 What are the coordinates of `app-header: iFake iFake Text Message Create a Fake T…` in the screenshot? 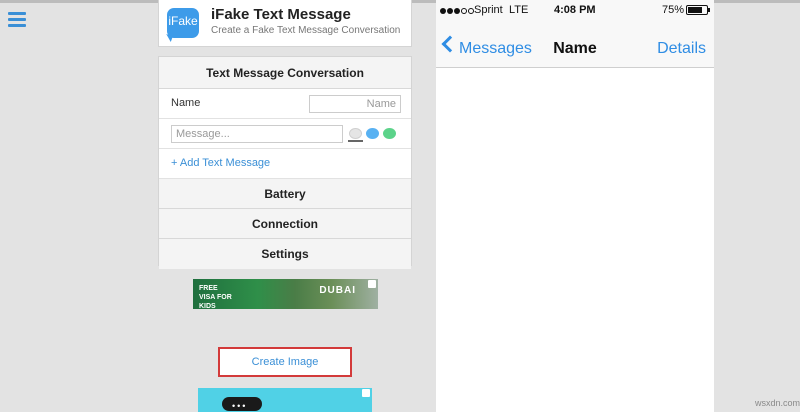 It's located at (285, 23).